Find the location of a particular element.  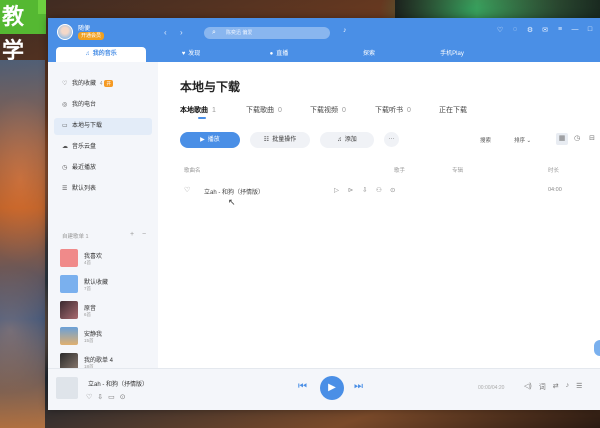

tab-my-music: ♫ 我的音乐 is located at coordinates (101, 54).